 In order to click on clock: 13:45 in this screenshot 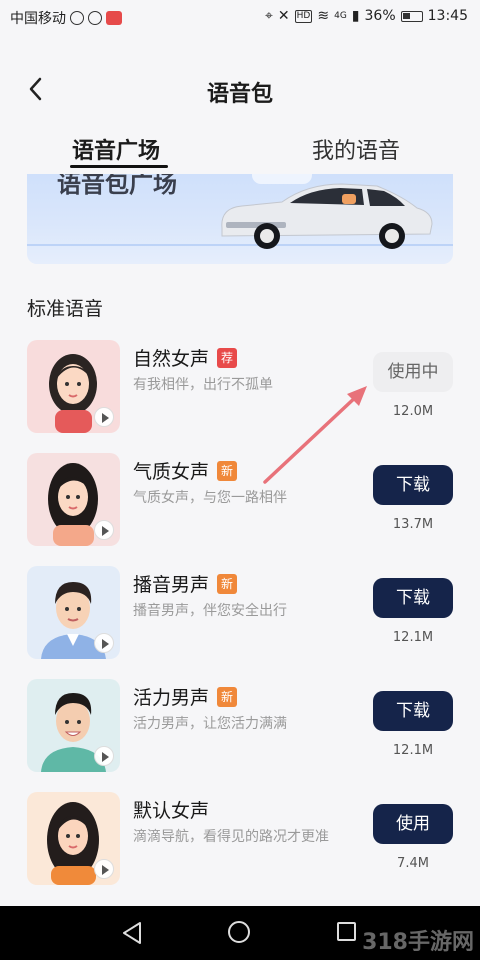, I will do `click(447, 16)`.